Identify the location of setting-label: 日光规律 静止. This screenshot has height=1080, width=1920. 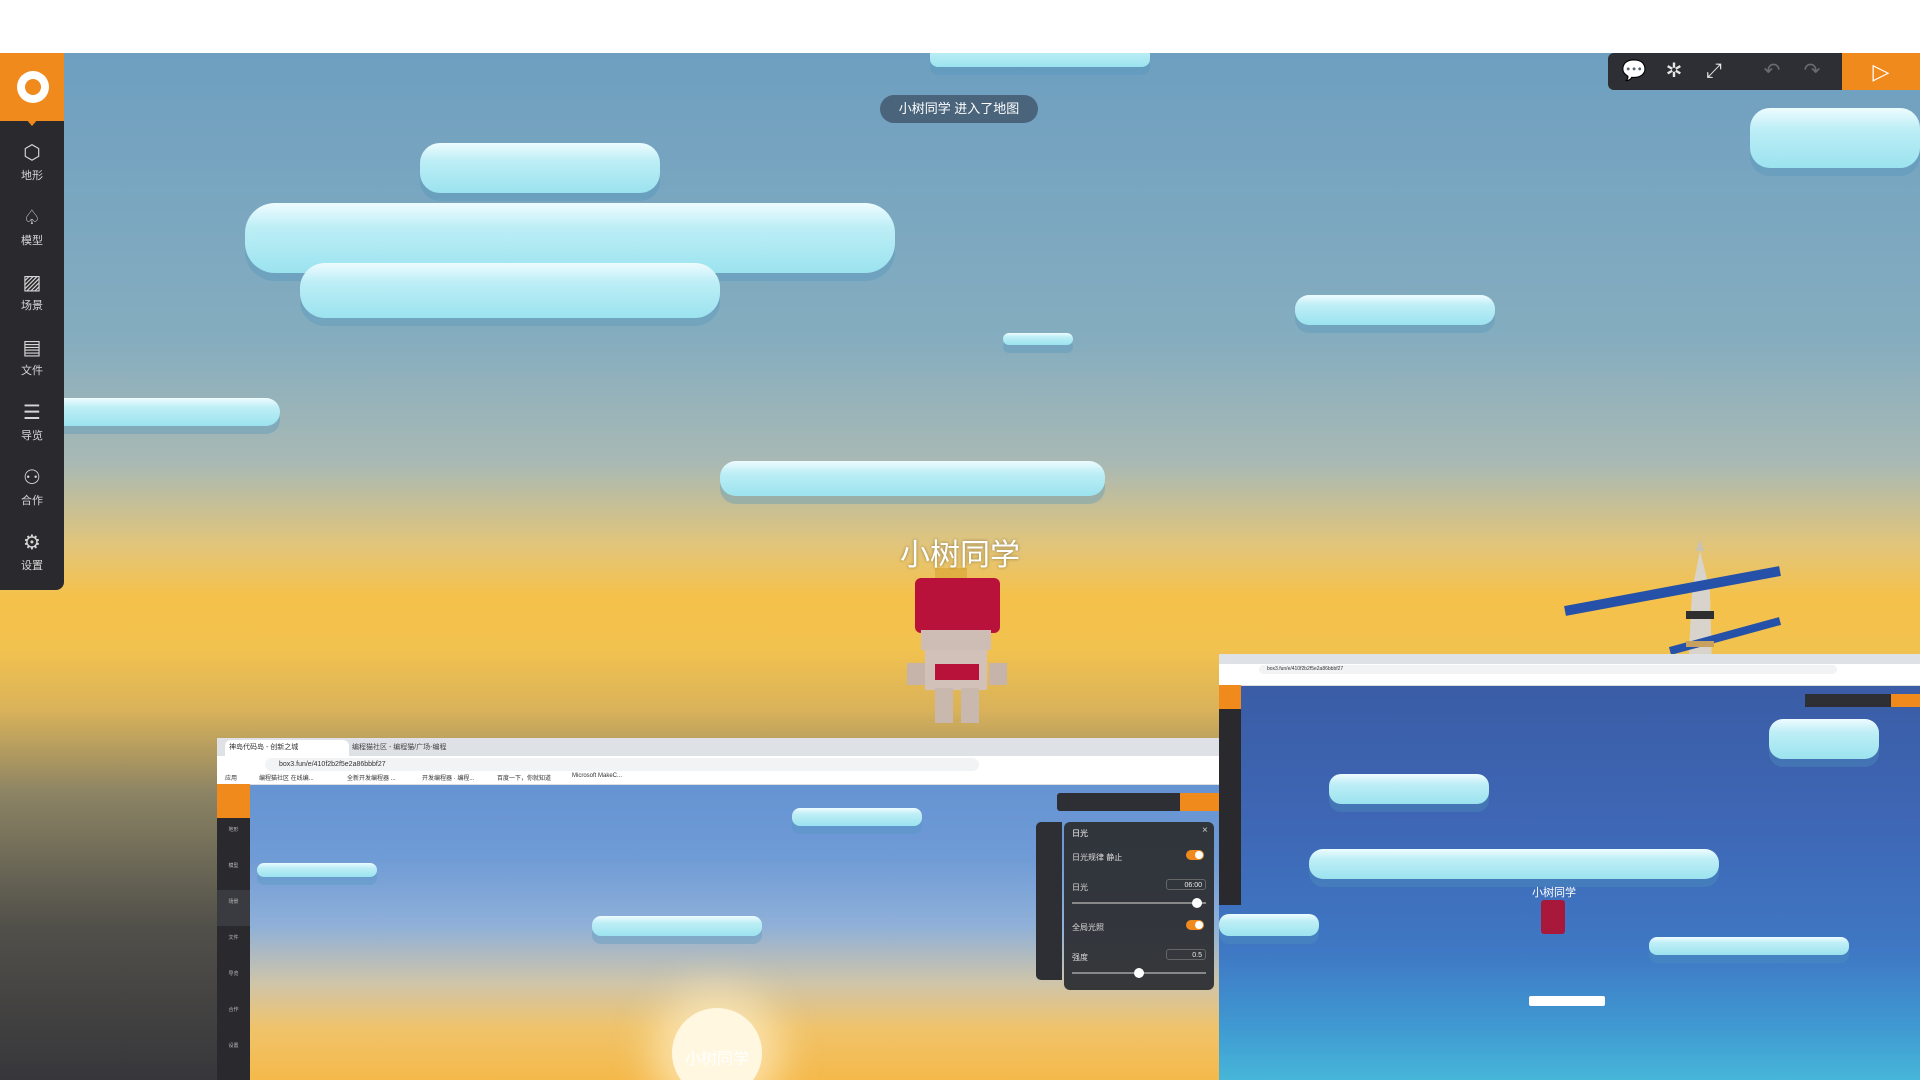
(1097, 857).